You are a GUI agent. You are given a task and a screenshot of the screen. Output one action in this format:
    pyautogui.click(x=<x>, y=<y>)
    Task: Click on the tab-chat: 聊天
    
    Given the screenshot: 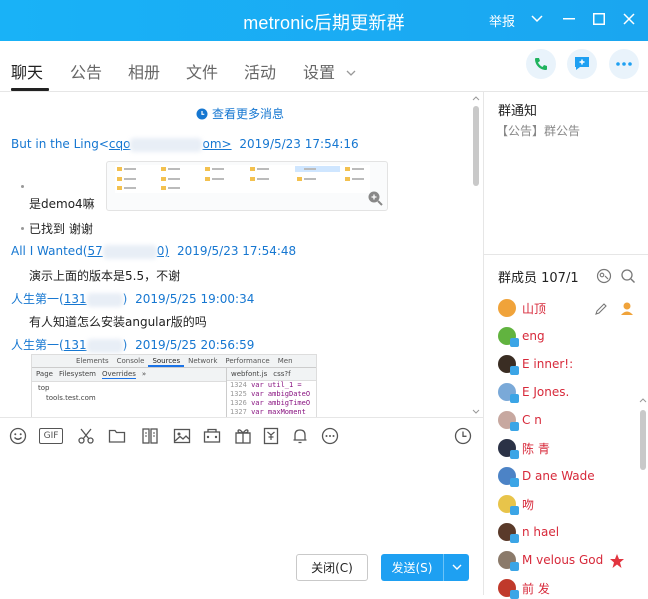 What is the action you would take?
    pyautogui.click(x=27, y=71)
    